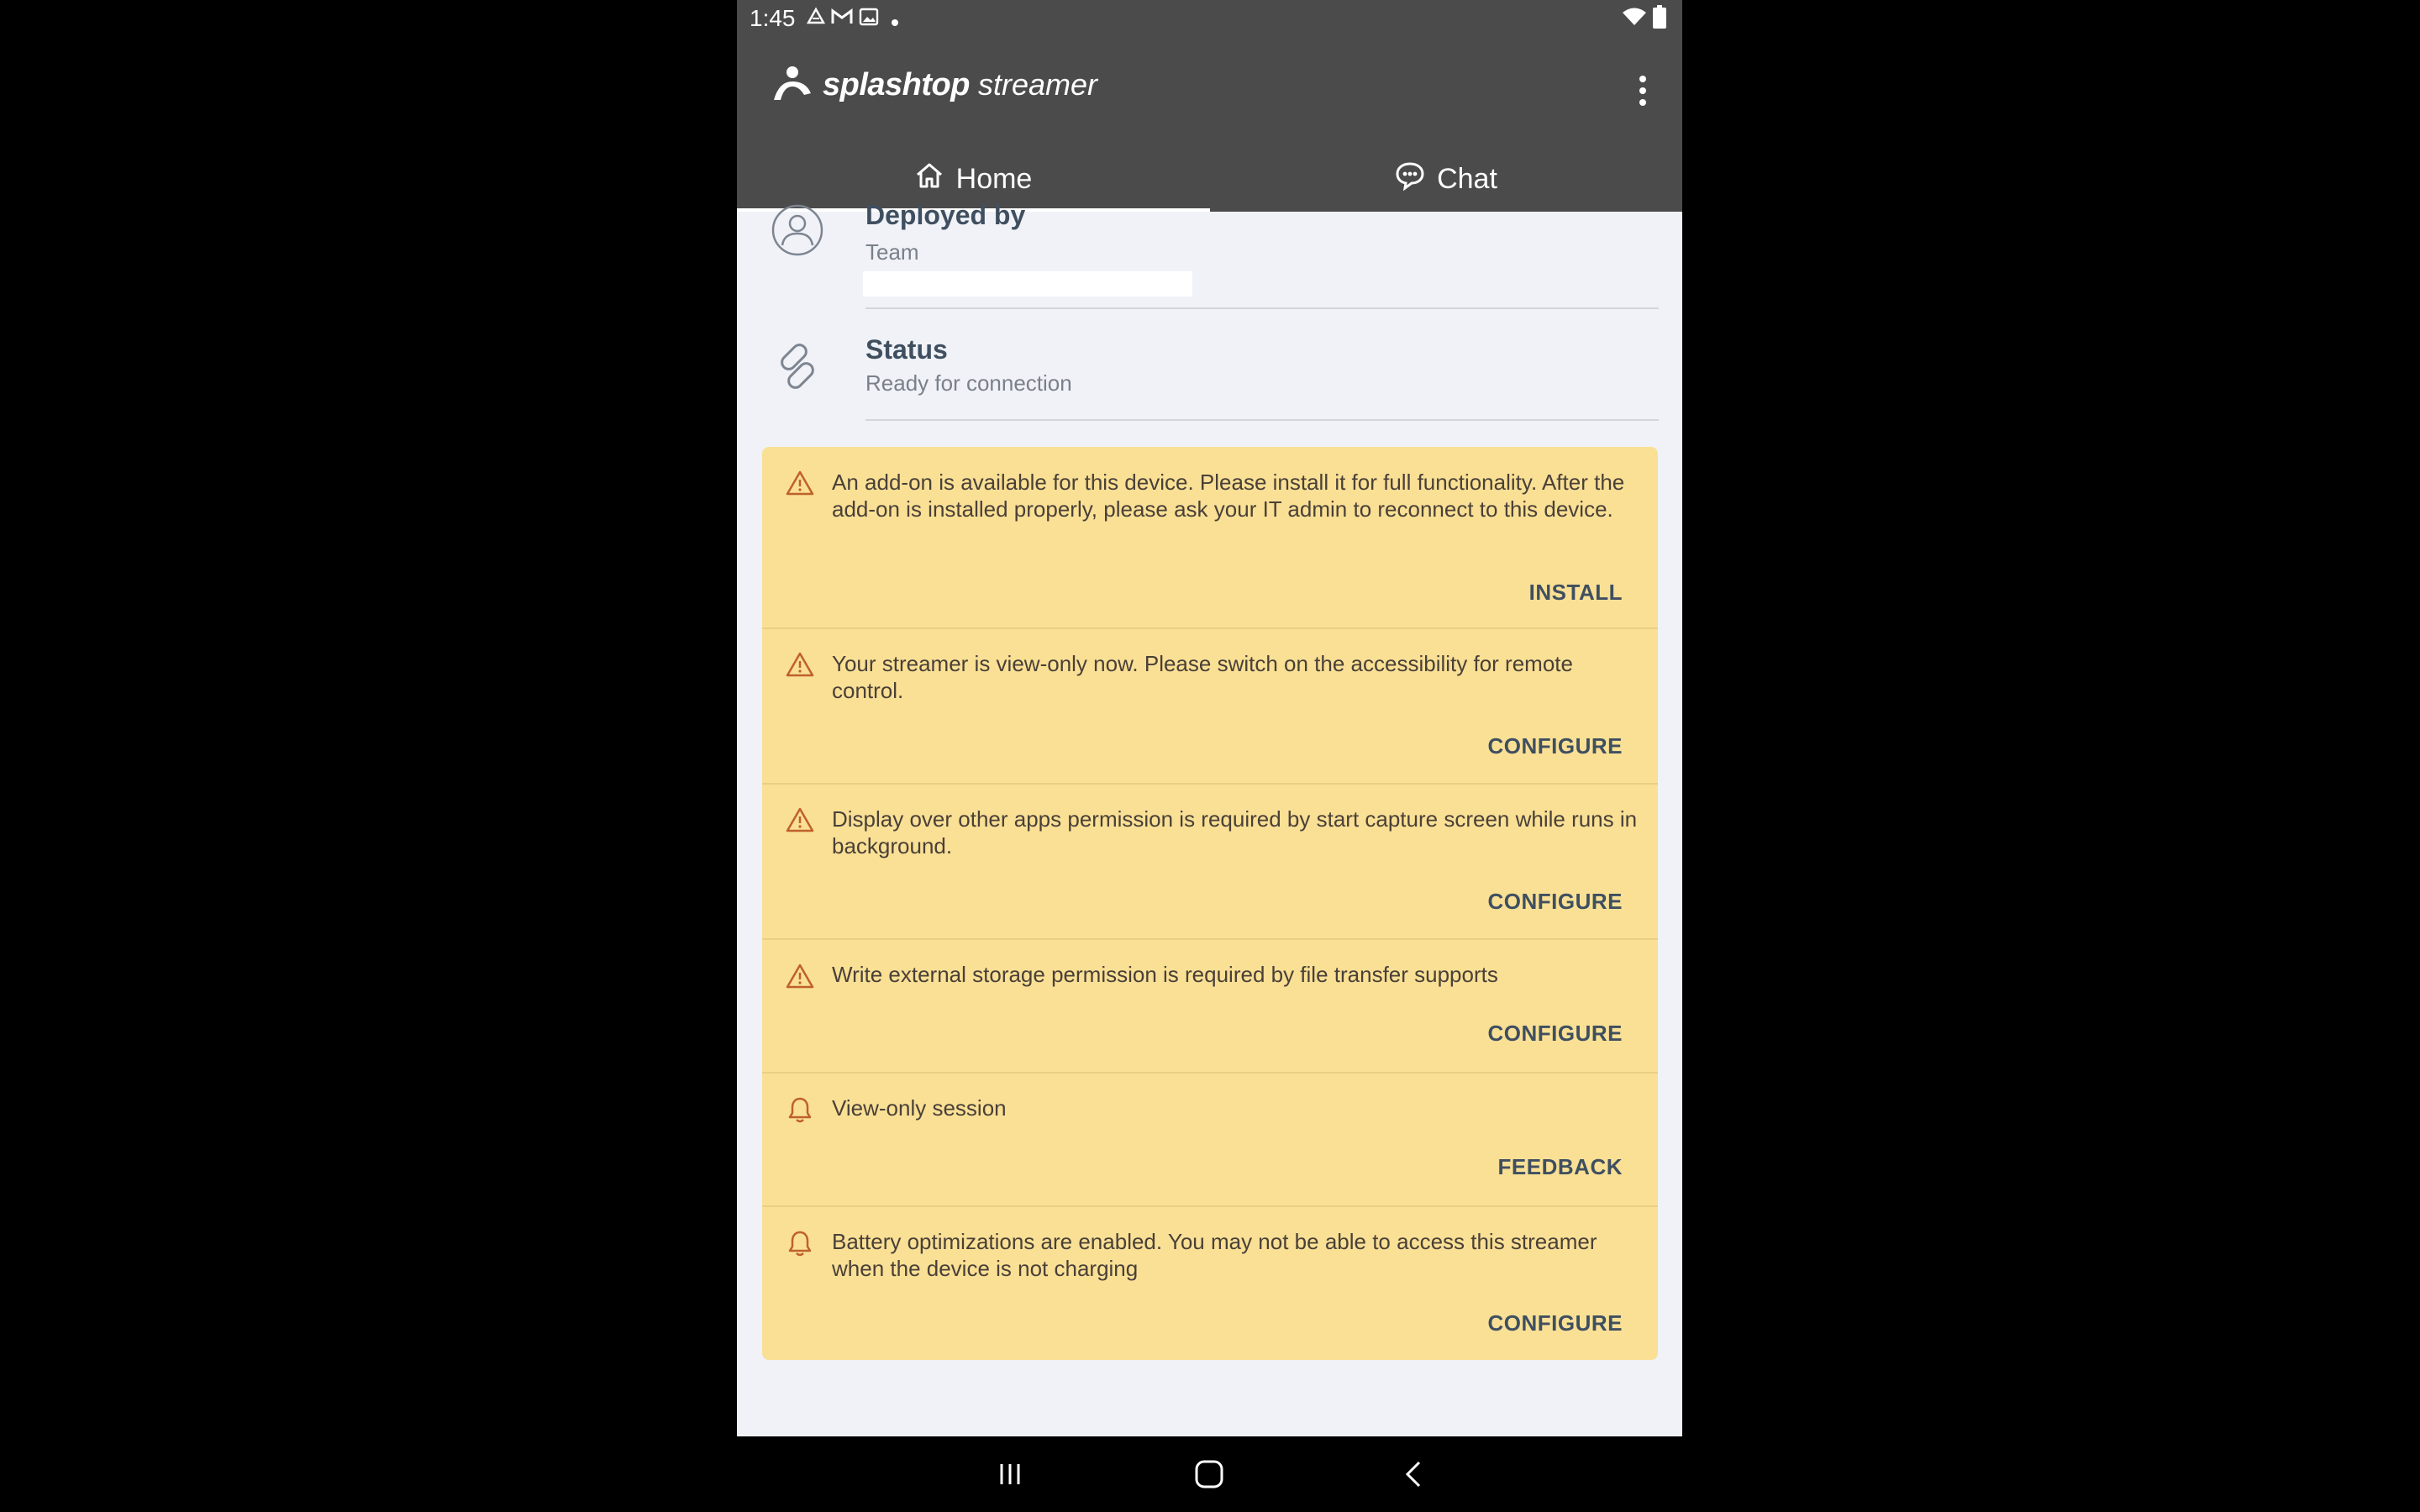 The image size is (2420, 1512). Describe the element at coordinates (1634, 19) in the screenshot. I see `wifi-icon` at that location.